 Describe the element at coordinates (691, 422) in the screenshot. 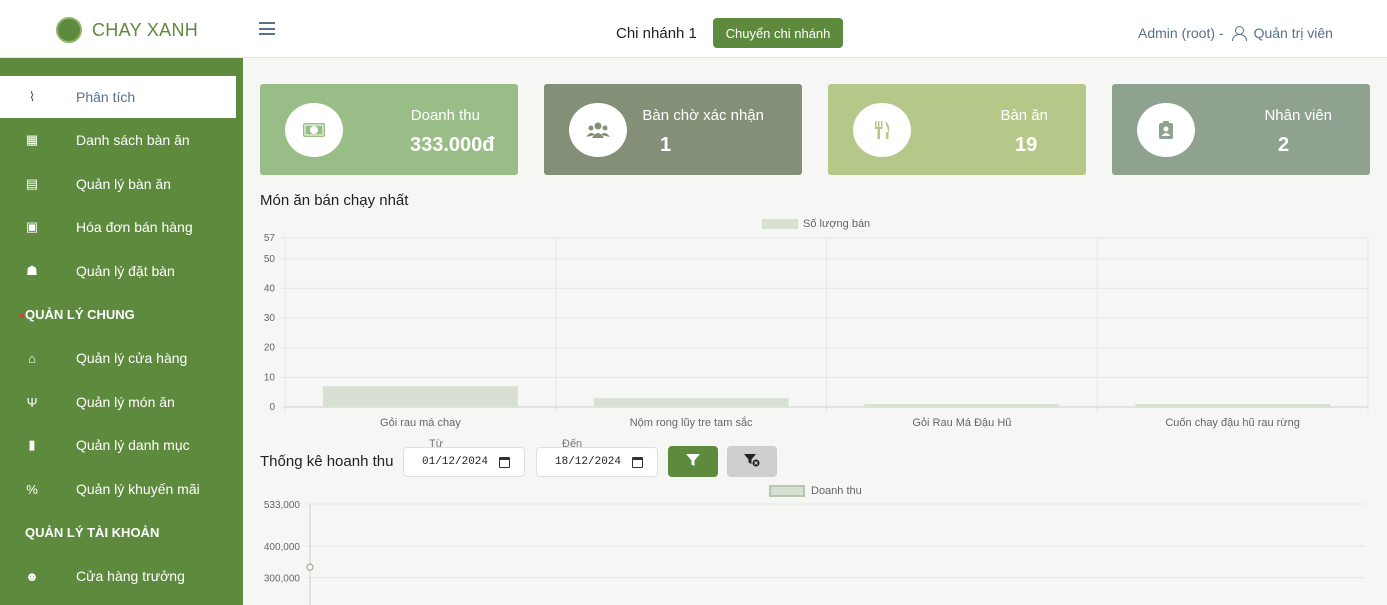

I see `x-tick-label: Nộm rong lũy tre tam sắc` at that location.